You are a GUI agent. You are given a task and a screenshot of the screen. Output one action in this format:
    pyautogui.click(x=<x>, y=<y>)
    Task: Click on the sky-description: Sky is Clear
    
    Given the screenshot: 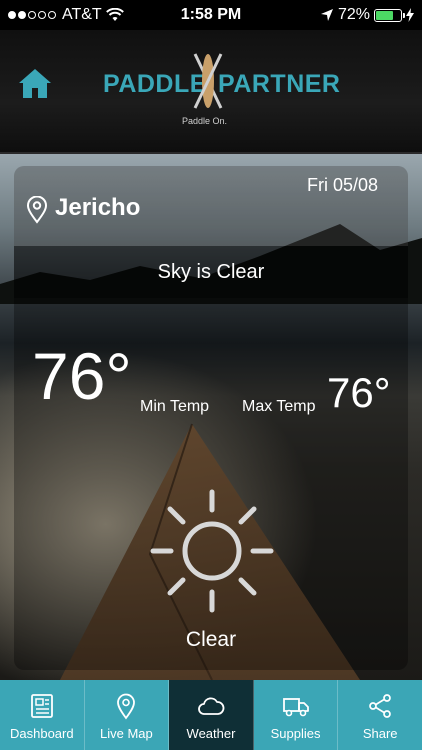 What is the action you would take?
    pyautogui.click(x=211, y=272)
    